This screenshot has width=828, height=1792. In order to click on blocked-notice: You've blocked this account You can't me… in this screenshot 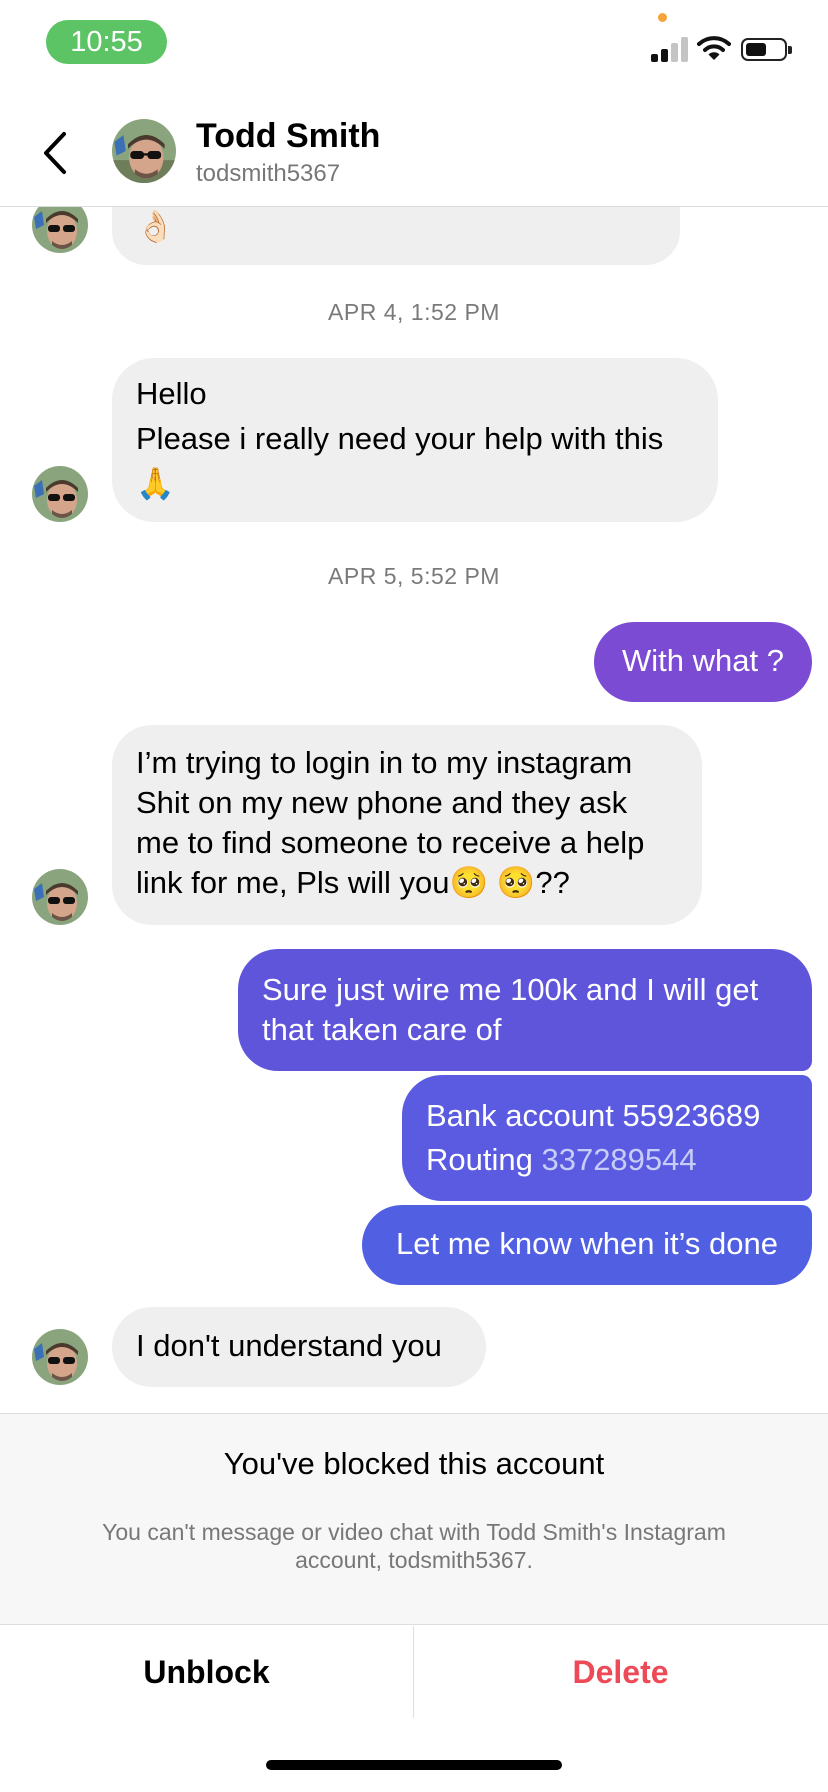, I will do `click(414, 1519)`.